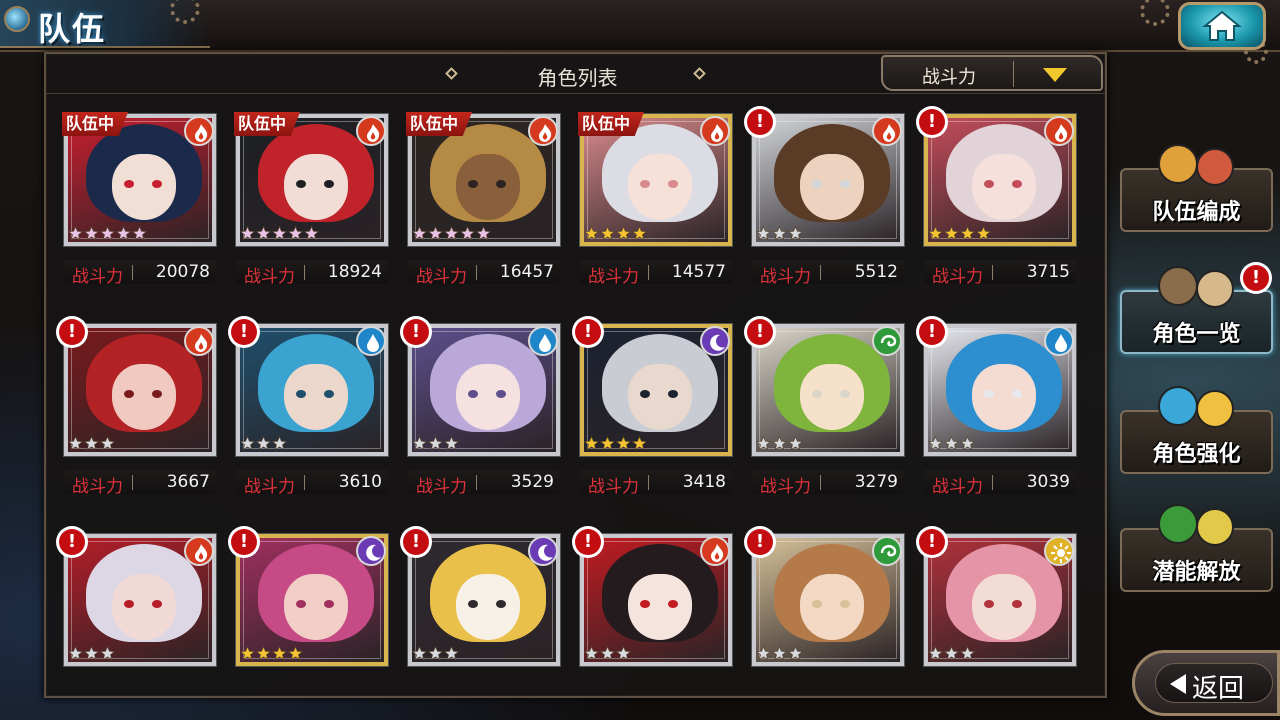 This screenshot has height=720, width=1280. Describe the element at coordinates (354, 272) in the screenshot. I see `power-value: 18924` at that location.